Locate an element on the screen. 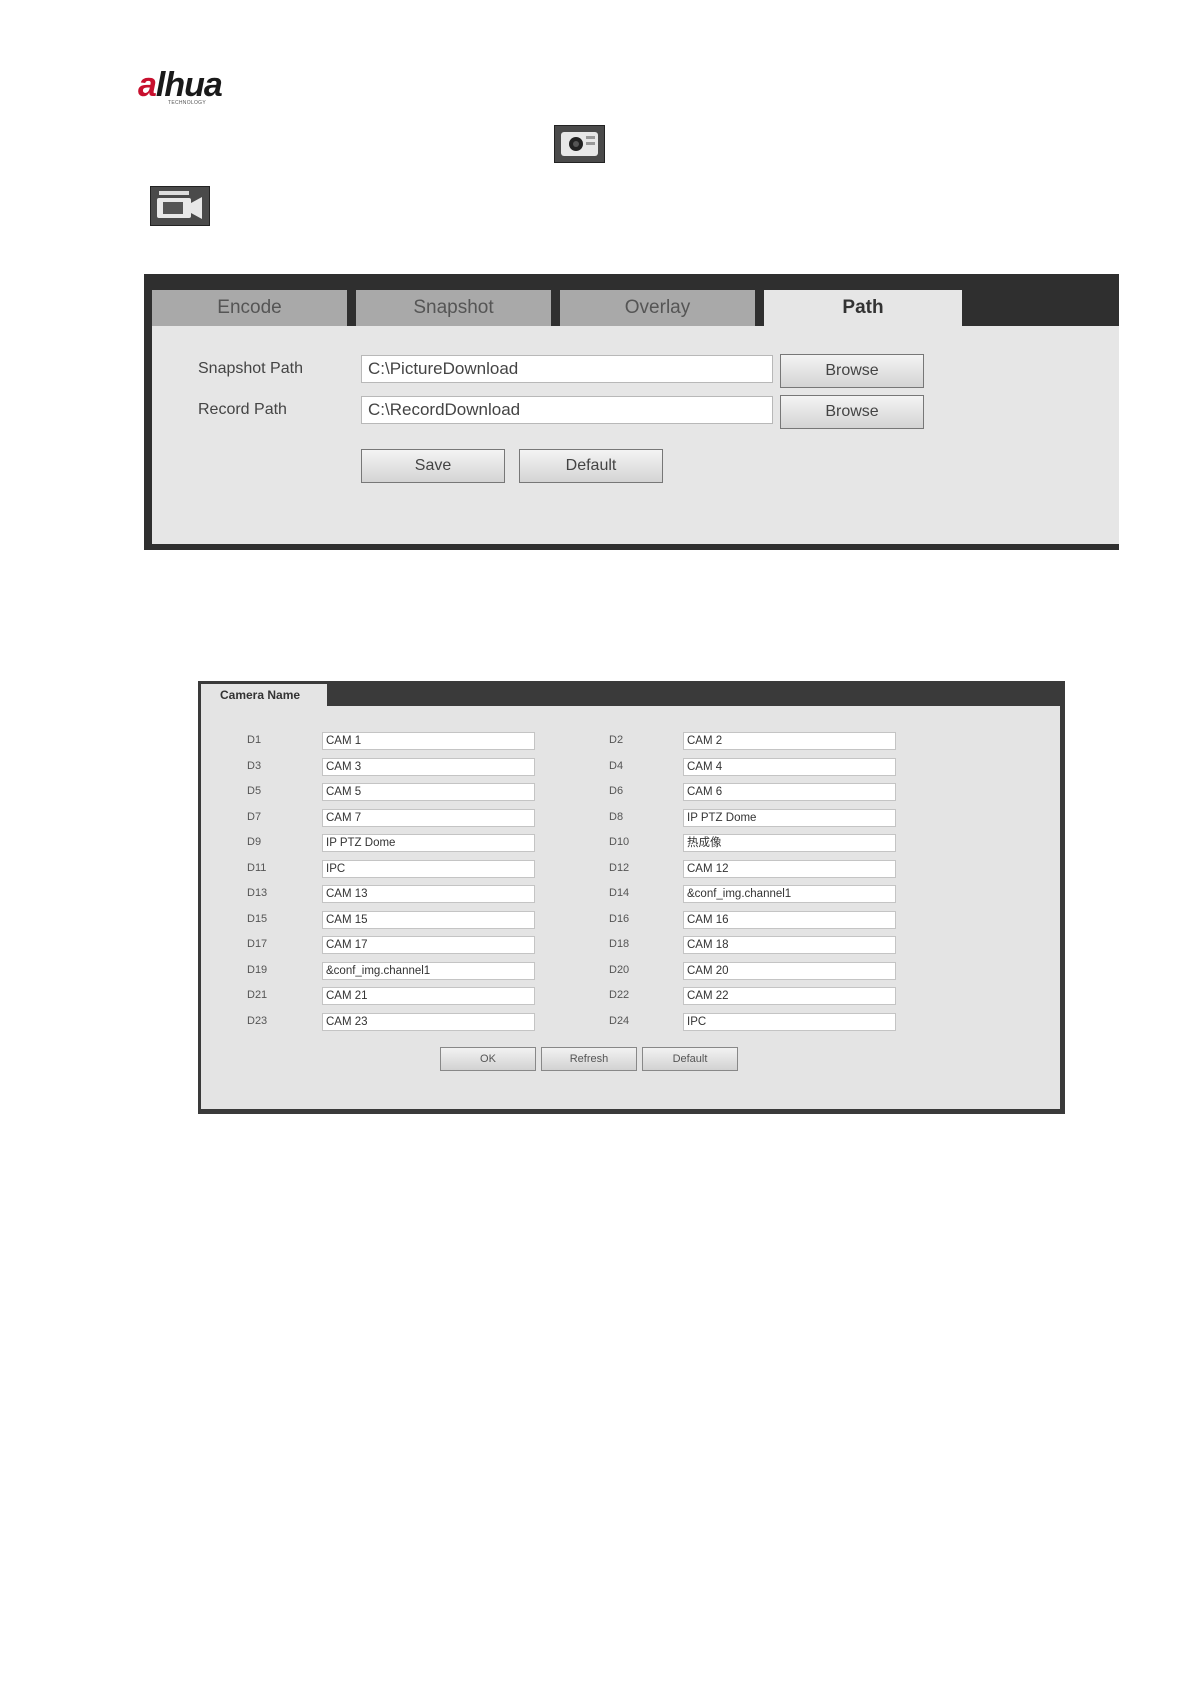 Image resolution: width=1191 pixels, height=1684 pixels. channel-name-input: CAM 2 is located at coordinates (789, 741).